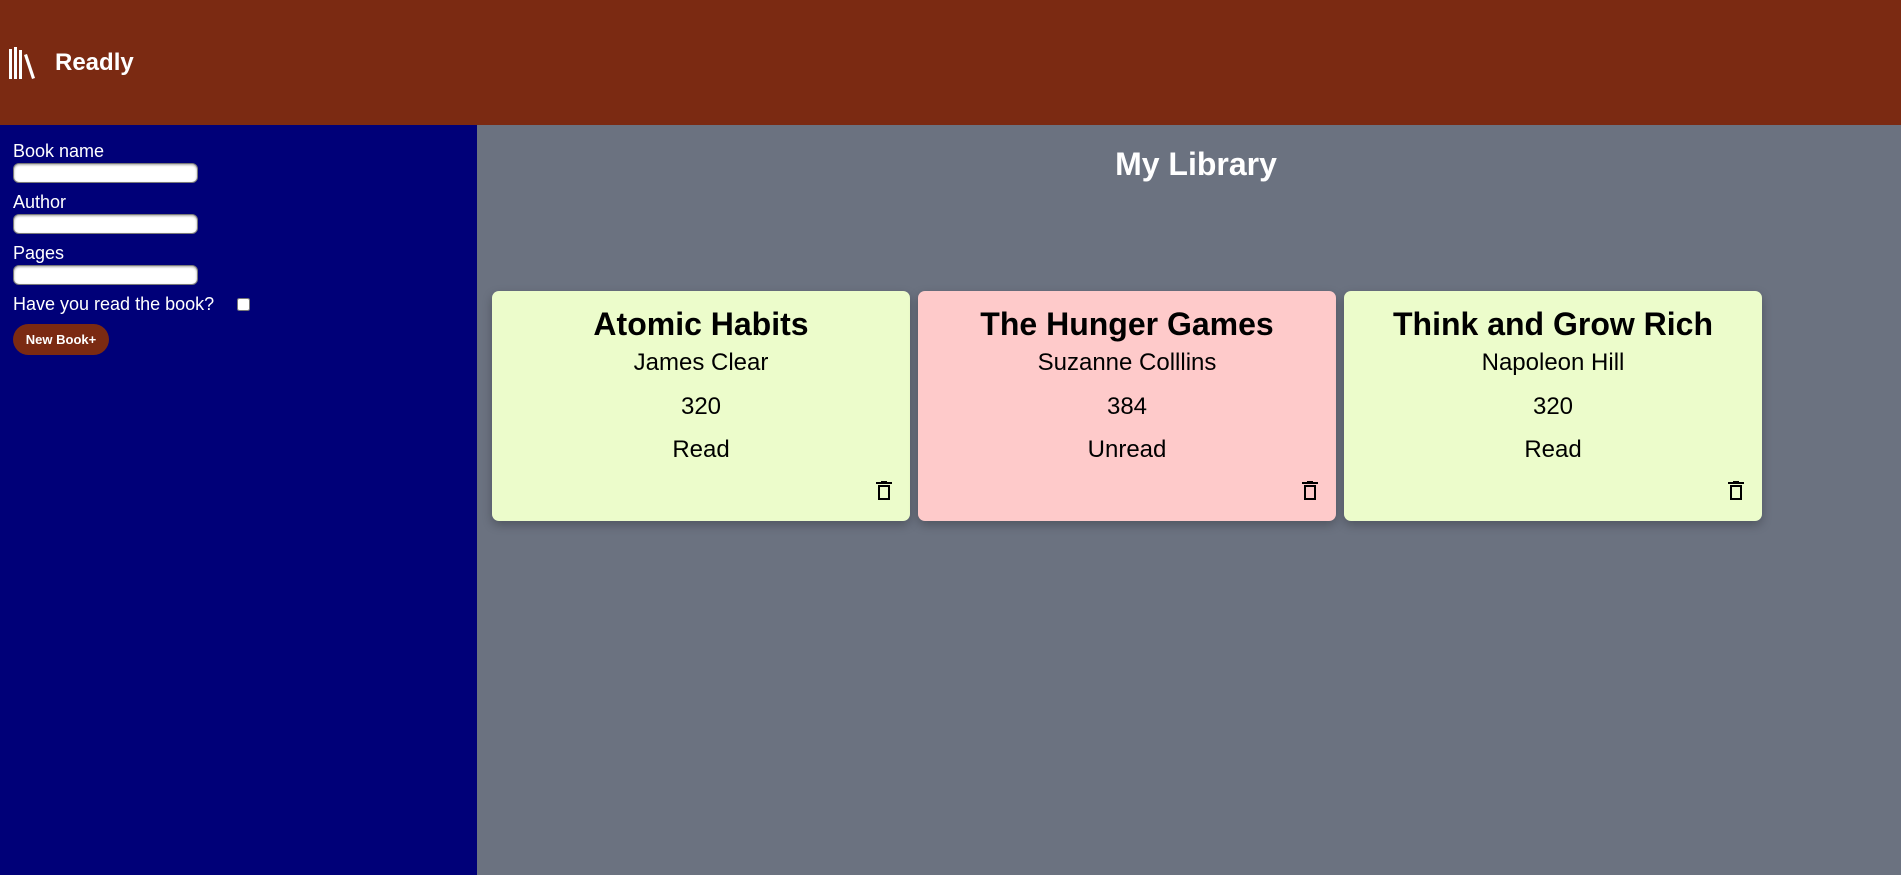 This screenshot has height=875, width=1901. What do you see at coordinates (1552, 324) in the screenshot?
I see `book-title: Think and Grow Rich` at bounding box center [1552, 324].